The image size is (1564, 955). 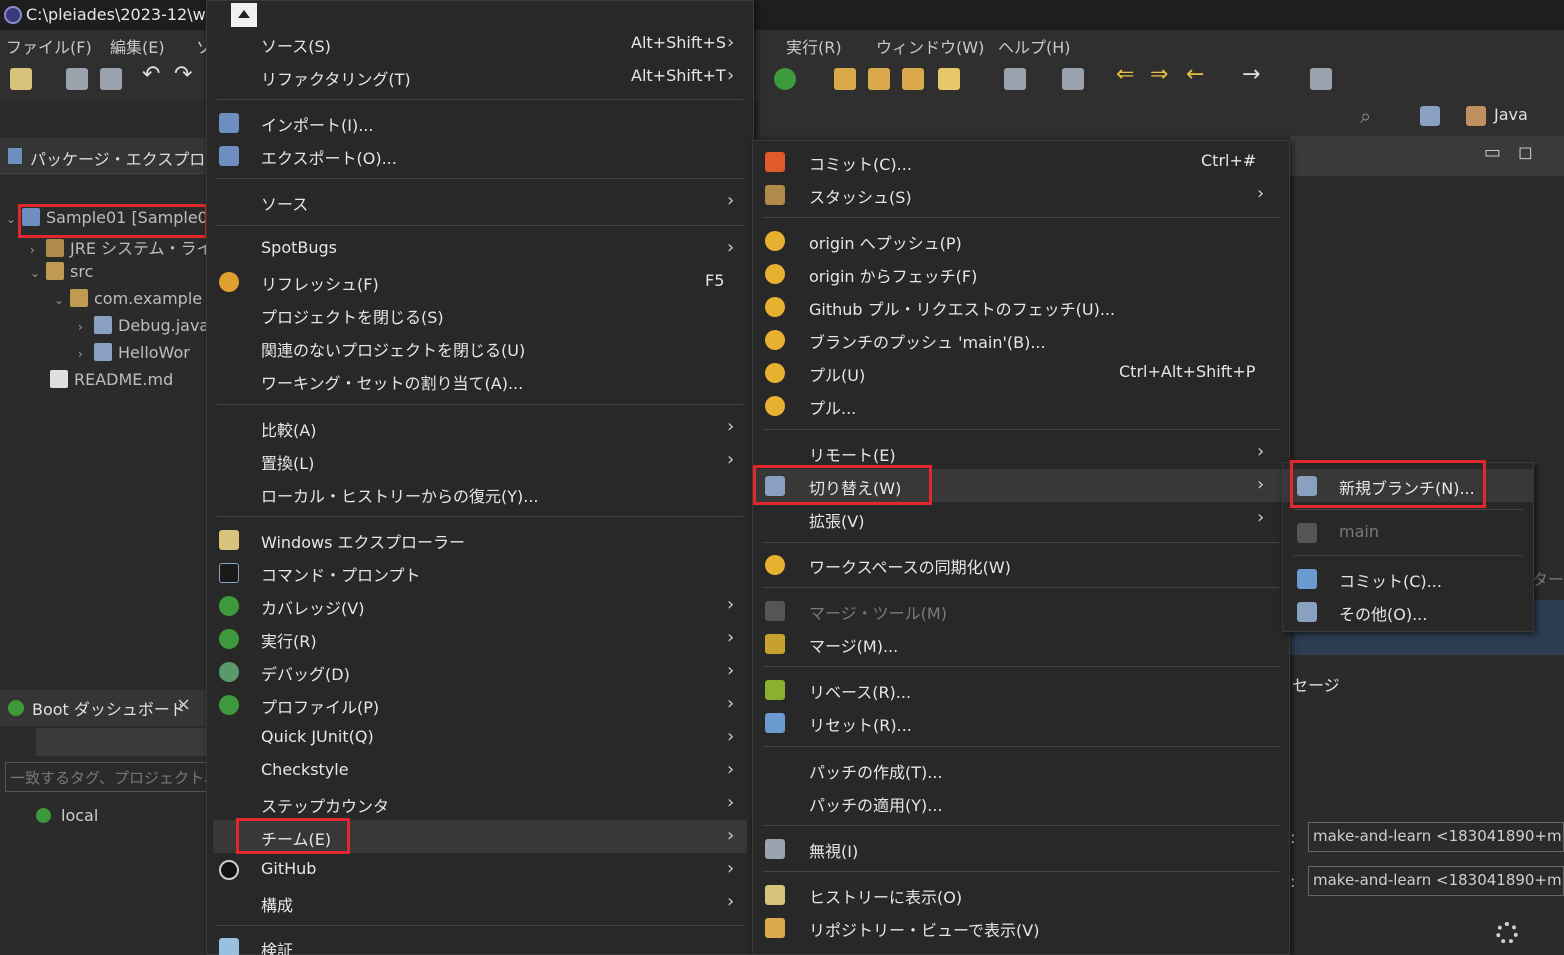 What do you see at coordinates (1161, 74) in the screenshot?
I see `forward-edit-icon: ⇒` at bounding box center [1161, 74].